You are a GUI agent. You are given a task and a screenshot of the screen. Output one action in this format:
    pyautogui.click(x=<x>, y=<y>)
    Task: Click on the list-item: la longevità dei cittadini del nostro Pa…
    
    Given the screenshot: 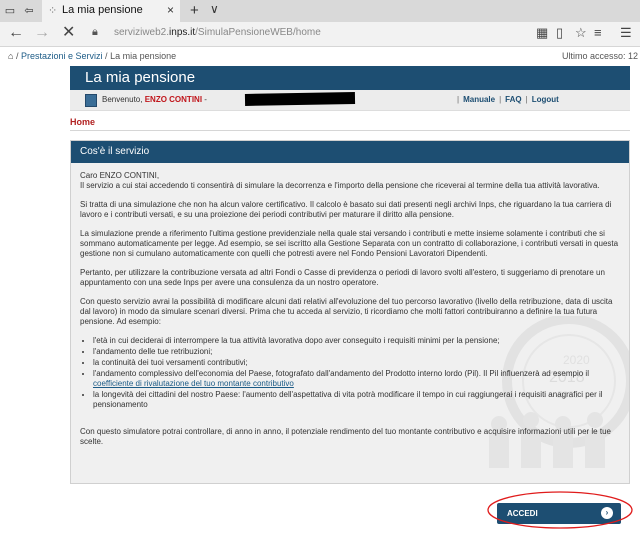 What is the action you would take?
    pyautogui.click(x=356, y=400)
    